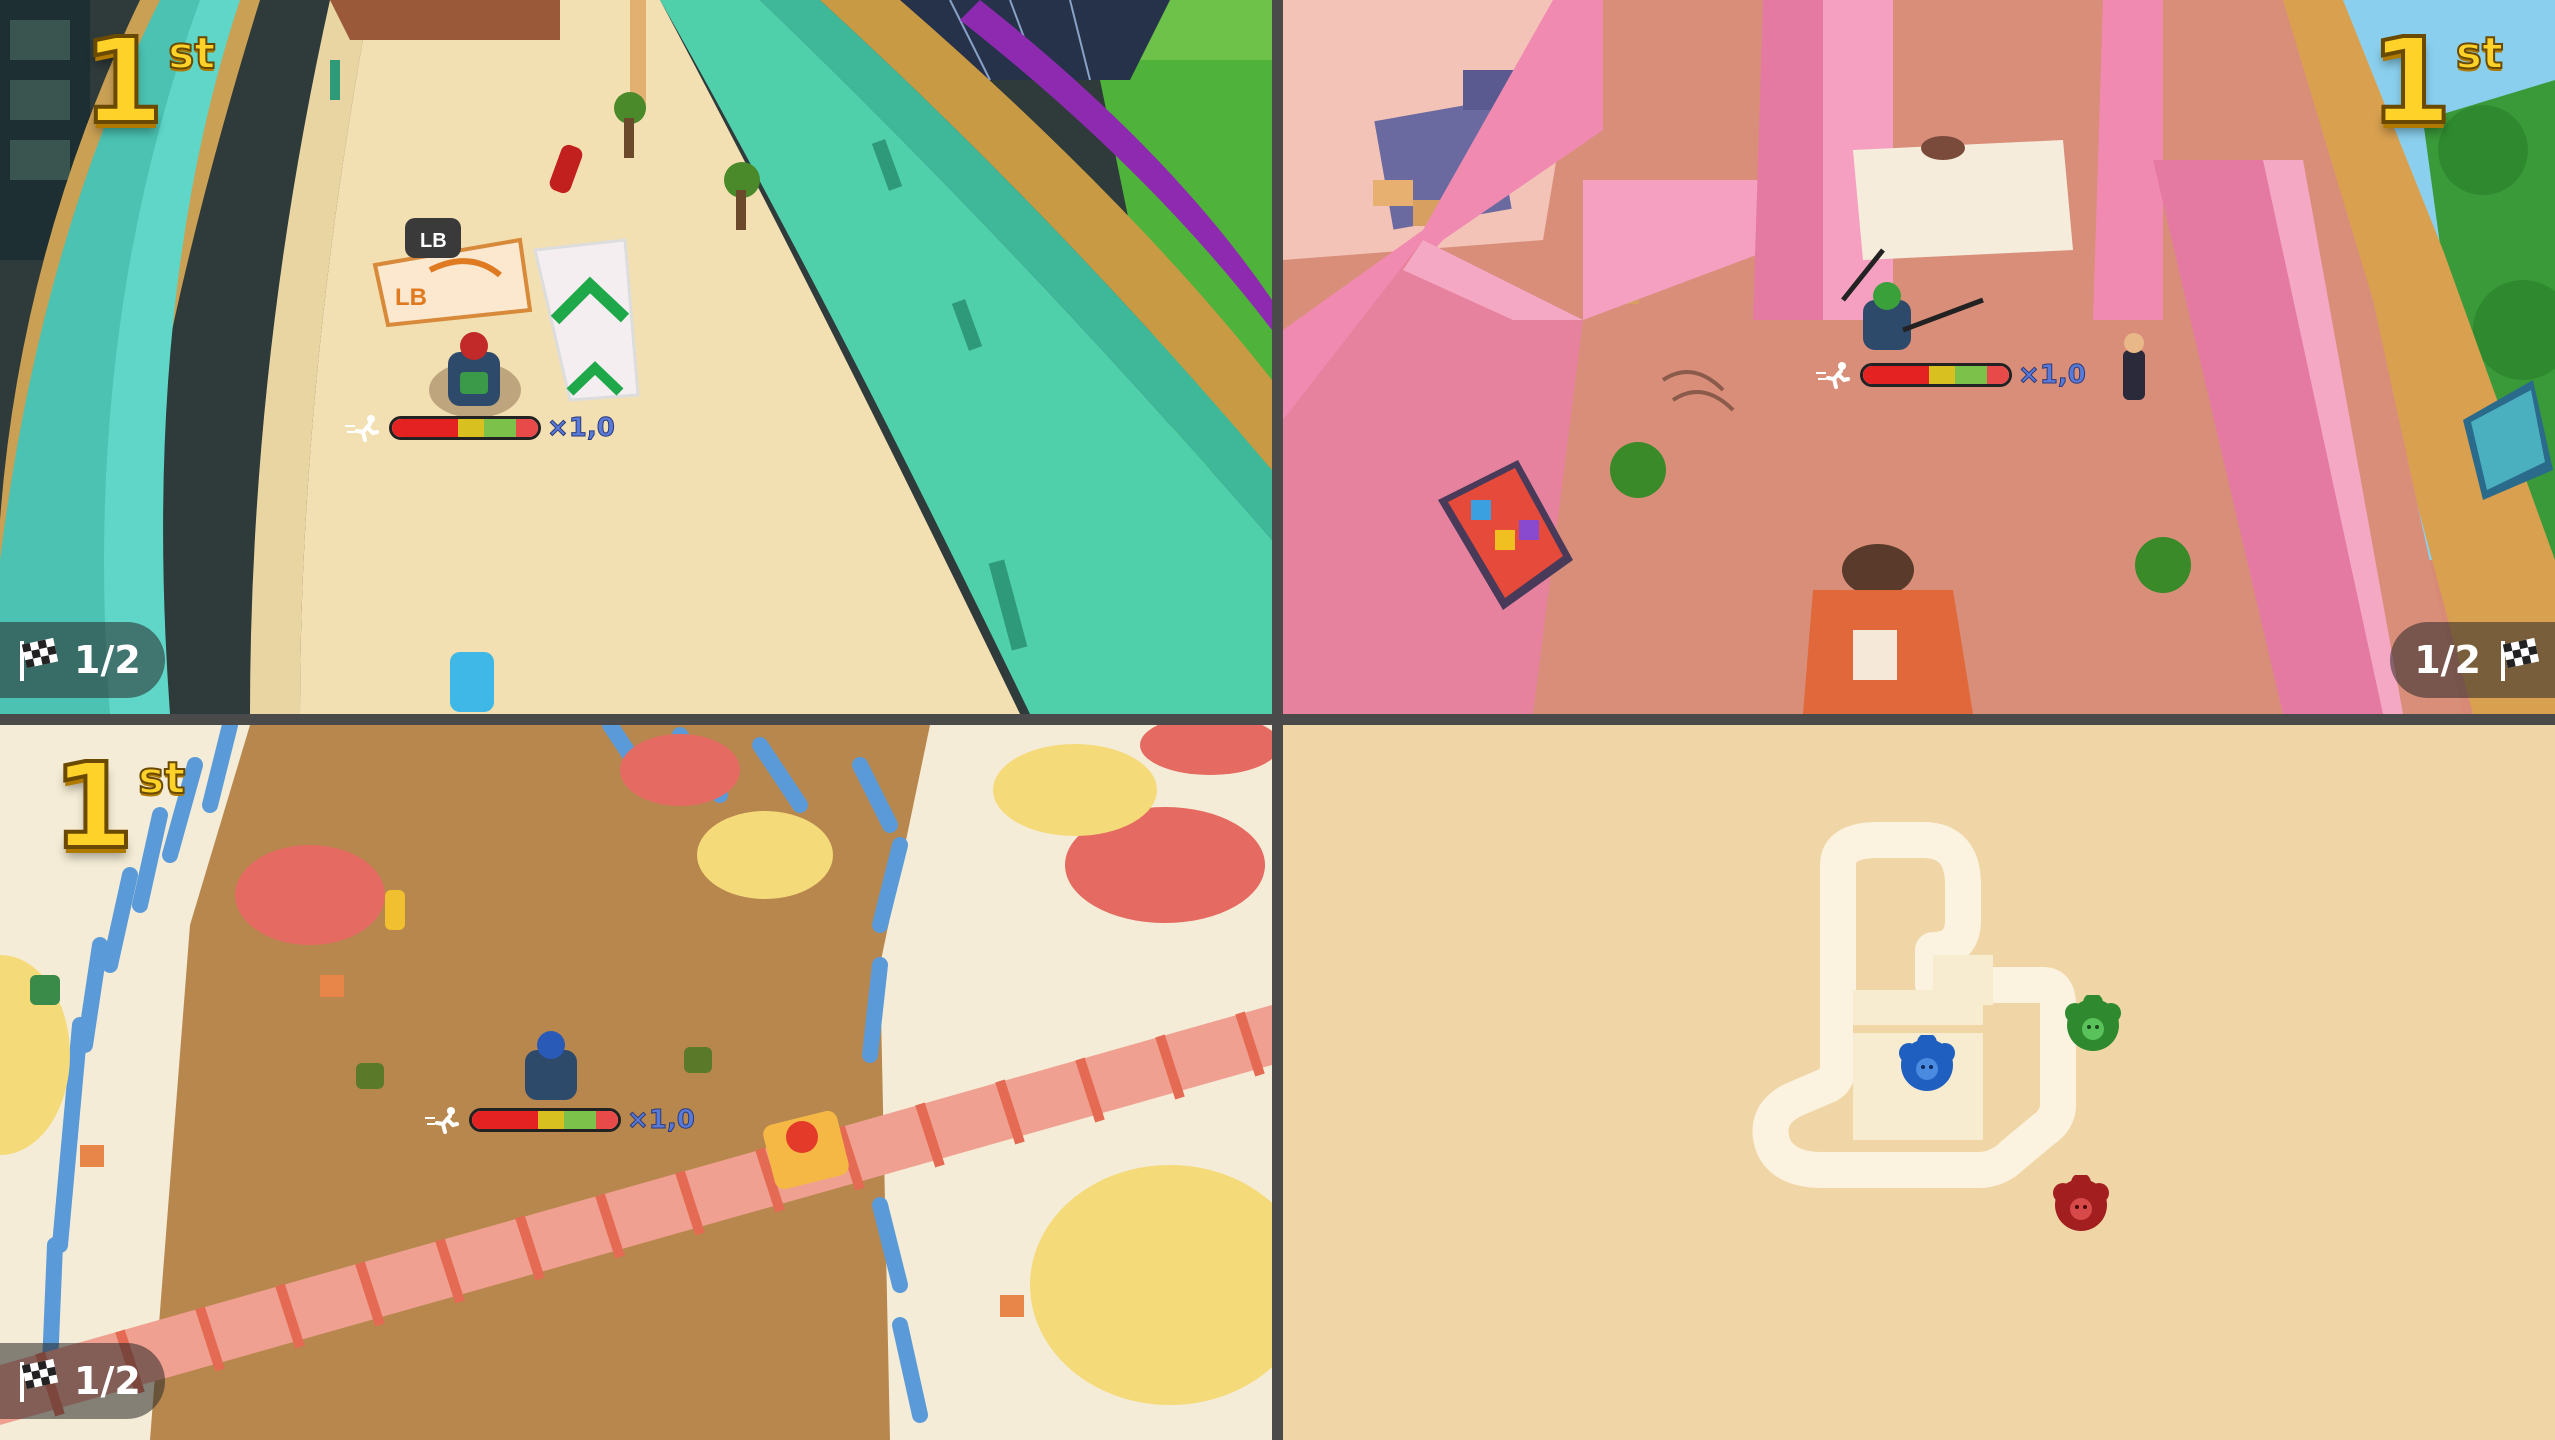 Image resolution: width=2555 pixels, height=1440 pixels. I want to click on p1-sign-text: LB, so click(411, 297).